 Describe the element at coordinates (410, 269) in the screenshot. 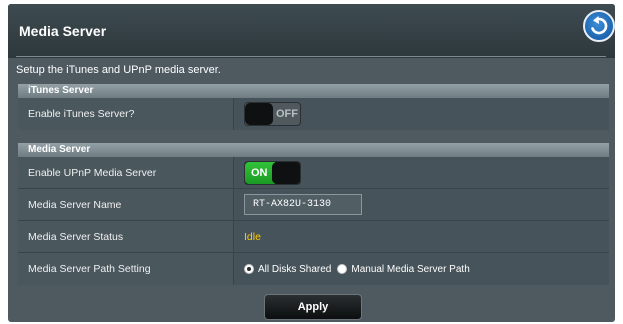

I see `radio-manual-path-label: Manual Media Server Path` at that location.